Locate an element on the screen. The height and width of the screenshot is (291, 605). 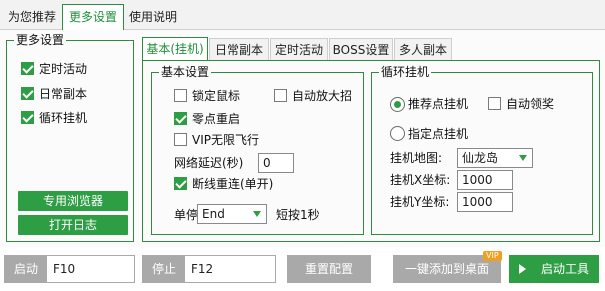
label-auto-ultimate: 自动放大招 is located at coordinates (322, 96).